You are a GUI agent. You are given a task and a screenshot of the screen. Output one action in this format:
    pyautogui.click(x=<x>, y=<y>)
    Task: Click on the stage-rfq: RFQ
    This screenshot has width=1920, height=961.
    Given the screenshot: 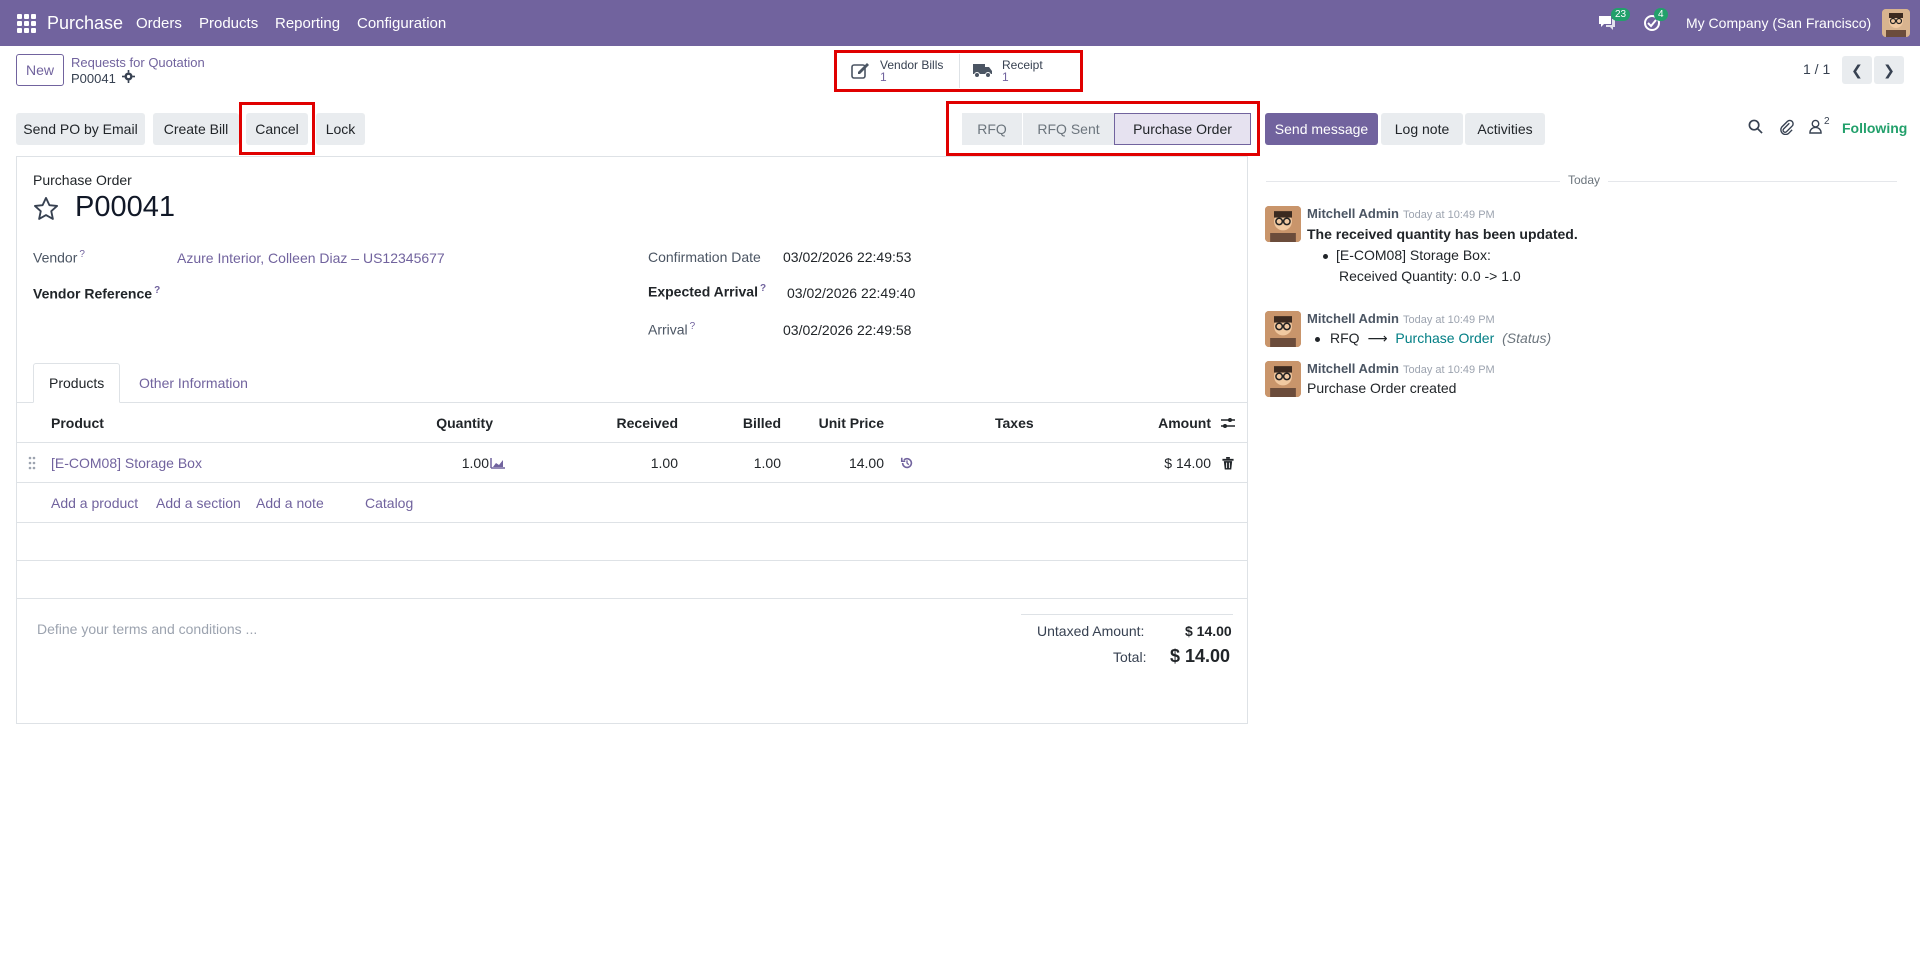 What is the action you would take?
    pyautogui.click(x=992, y=129)
    